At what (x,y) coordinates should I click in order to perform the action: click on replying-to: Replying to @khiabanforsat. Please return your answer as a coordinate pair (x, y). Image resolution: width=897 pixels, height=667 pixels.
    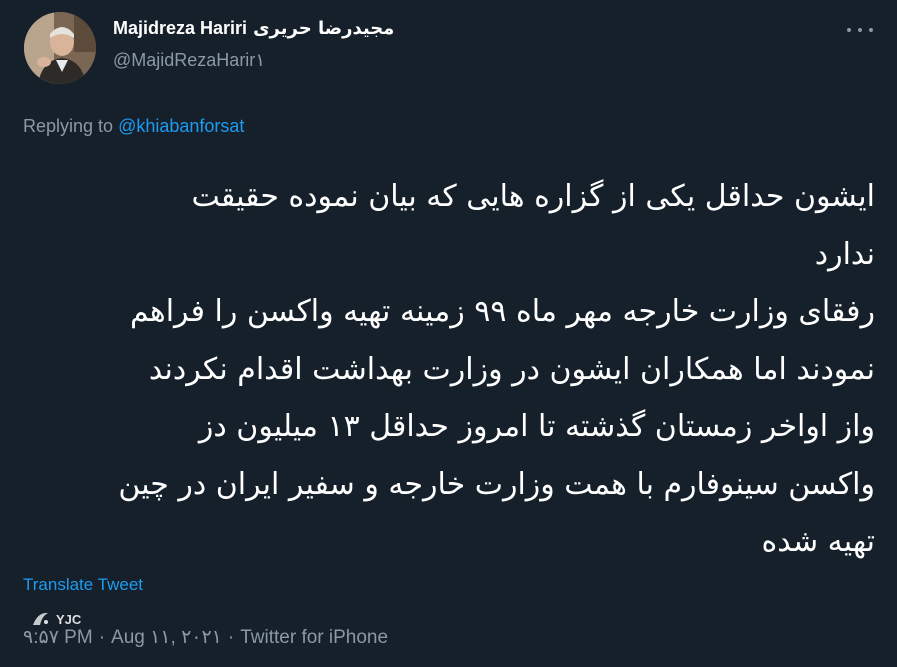
    Looking at the image, I should click on (133, 126).